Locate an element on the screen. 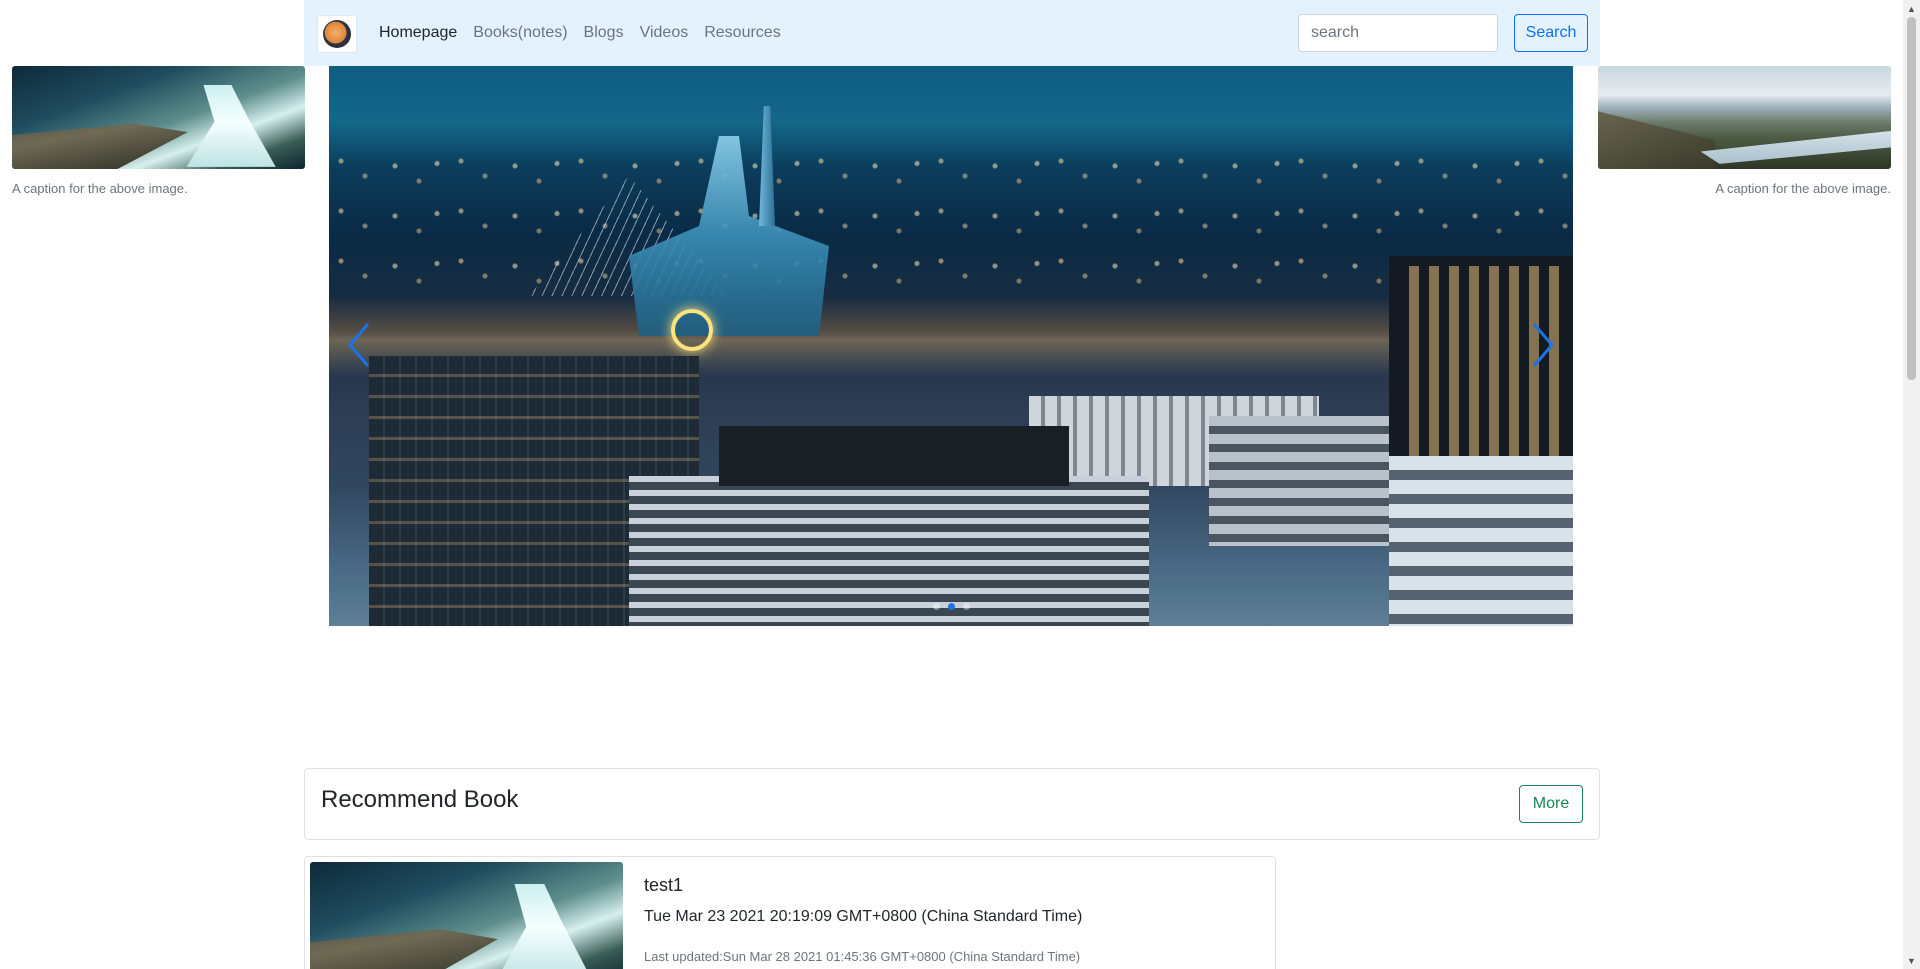 This screenshot has height=969, width=1920. nav-link-videos: Videos is located at coordinates (664, 33).